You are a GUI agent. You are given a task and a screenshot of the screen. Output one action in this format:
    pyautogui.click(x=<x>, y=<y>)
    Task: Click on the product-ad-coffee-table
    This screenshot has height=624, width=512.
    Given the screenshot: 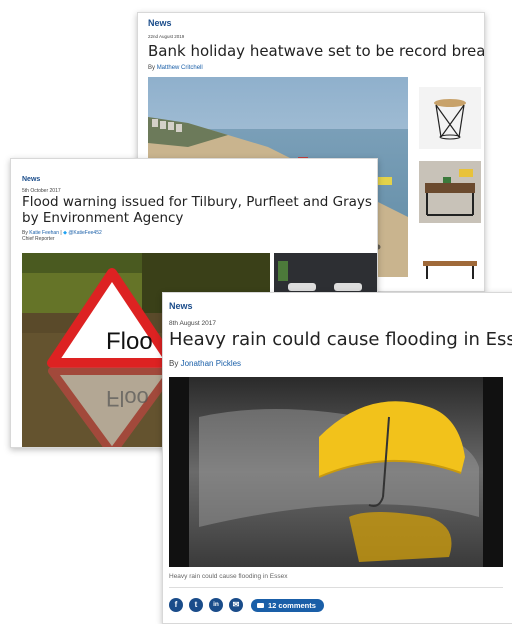 What is the action you would take?
    pyautogui.click(x=450, y=192)
    